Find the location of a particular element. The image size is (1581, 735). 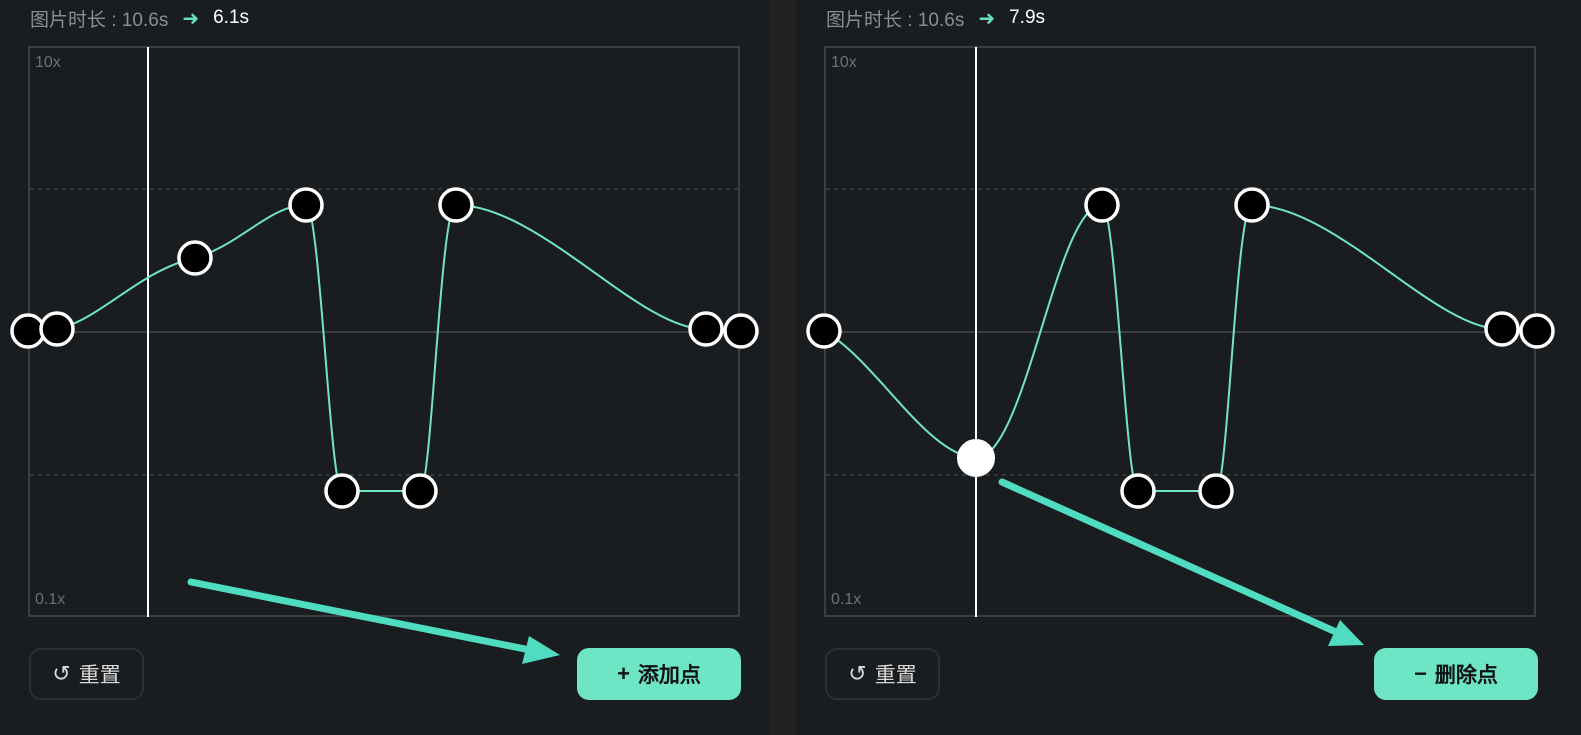

selected-control-point is located at coordinates (976, 458).